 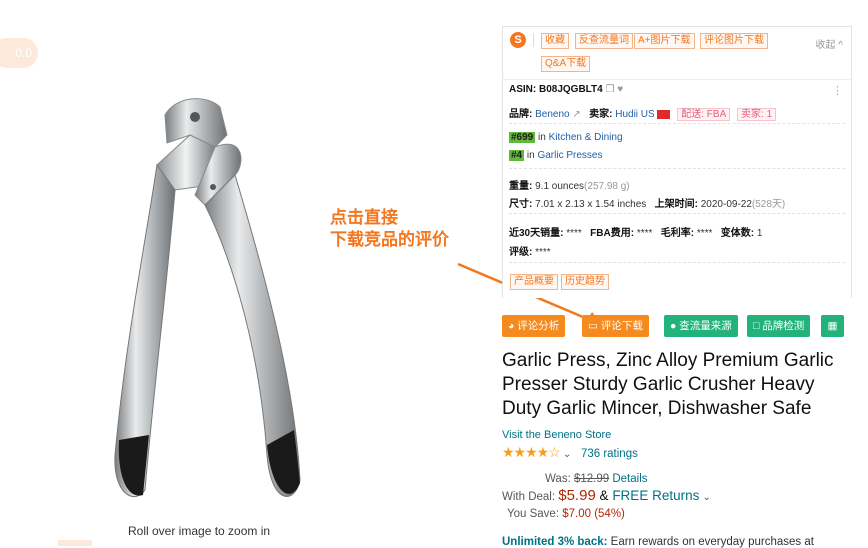 I want to click on divider, so click(x=533, y=40).